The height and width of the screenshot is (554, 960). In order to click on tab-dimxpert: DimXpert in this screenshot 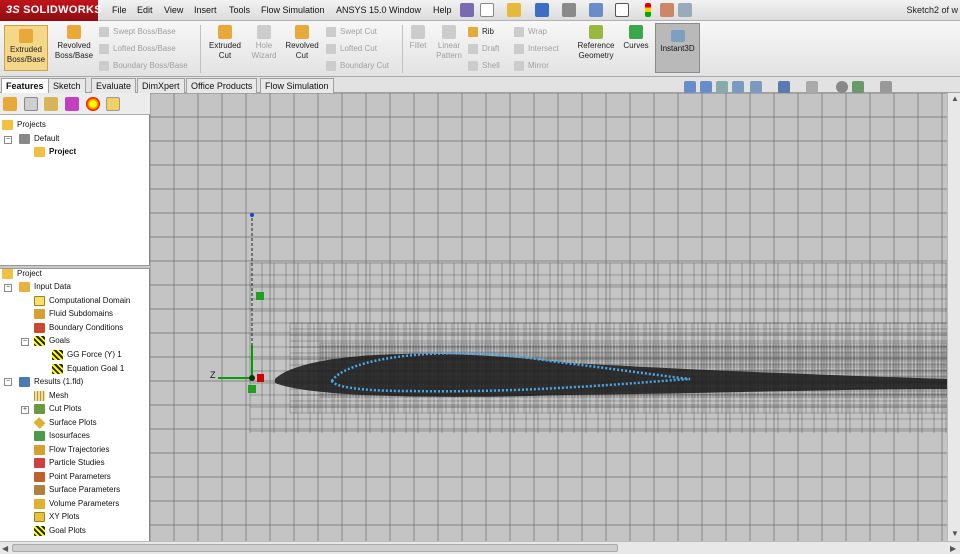, I will do `click(161, 85)`.